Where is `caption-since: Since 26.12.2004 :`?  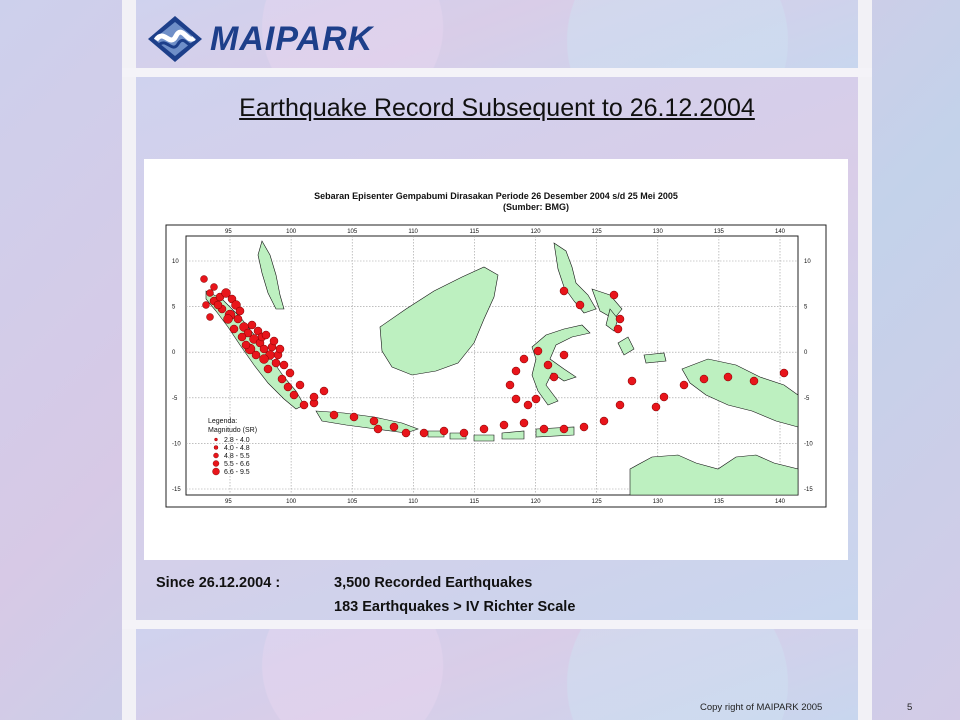
caption-since: Since 26.12.2004 : is located at coordinates (218, 583).